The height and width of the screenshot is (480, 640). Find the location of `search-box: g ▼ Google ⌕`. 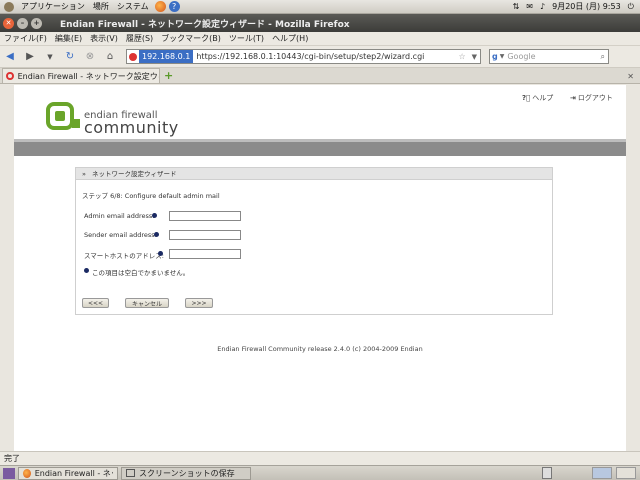

search-box: g ▼ Google ⌕ is located at coordinates (549, 56).